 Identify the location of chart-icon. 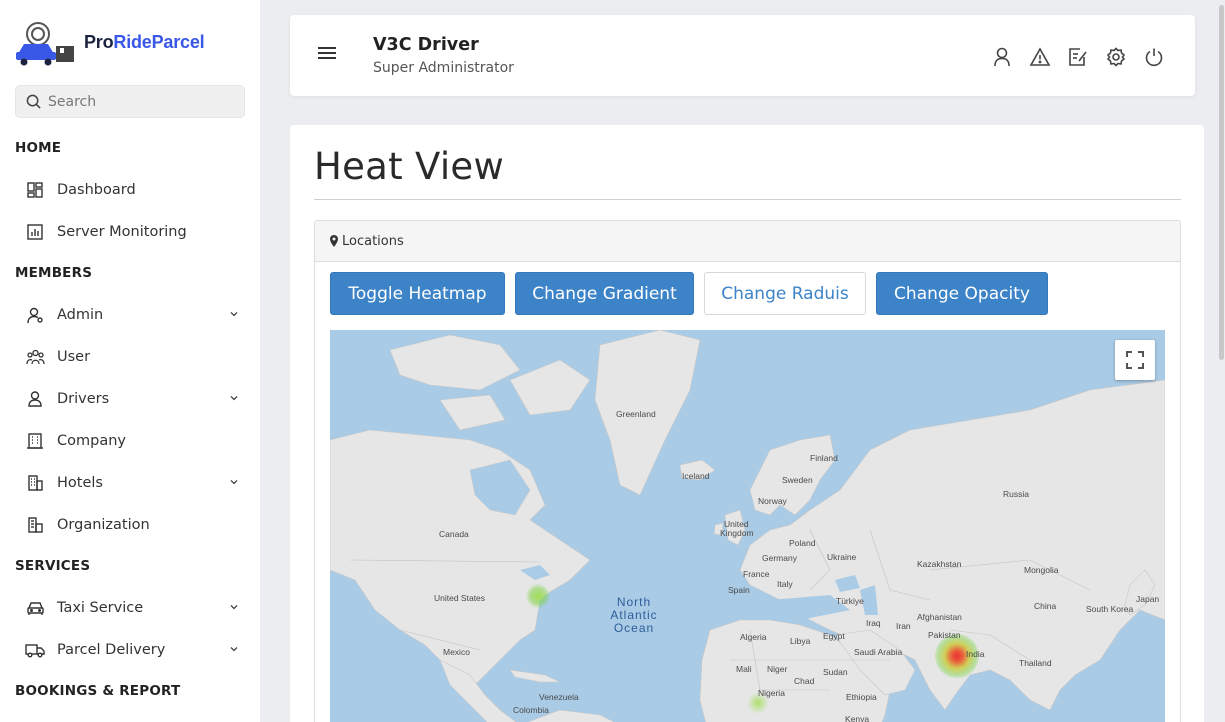
(35, 232).